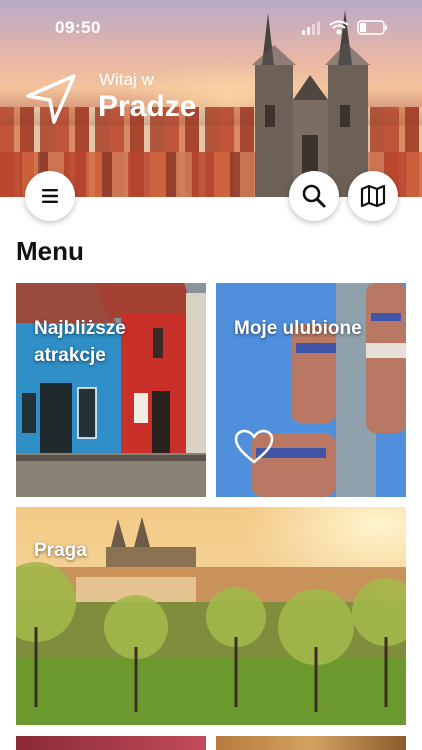  What do you see at coordinates (51, 99) in the screenshot?
I see `location-arrow-icon` at bounding box center [51, 99].